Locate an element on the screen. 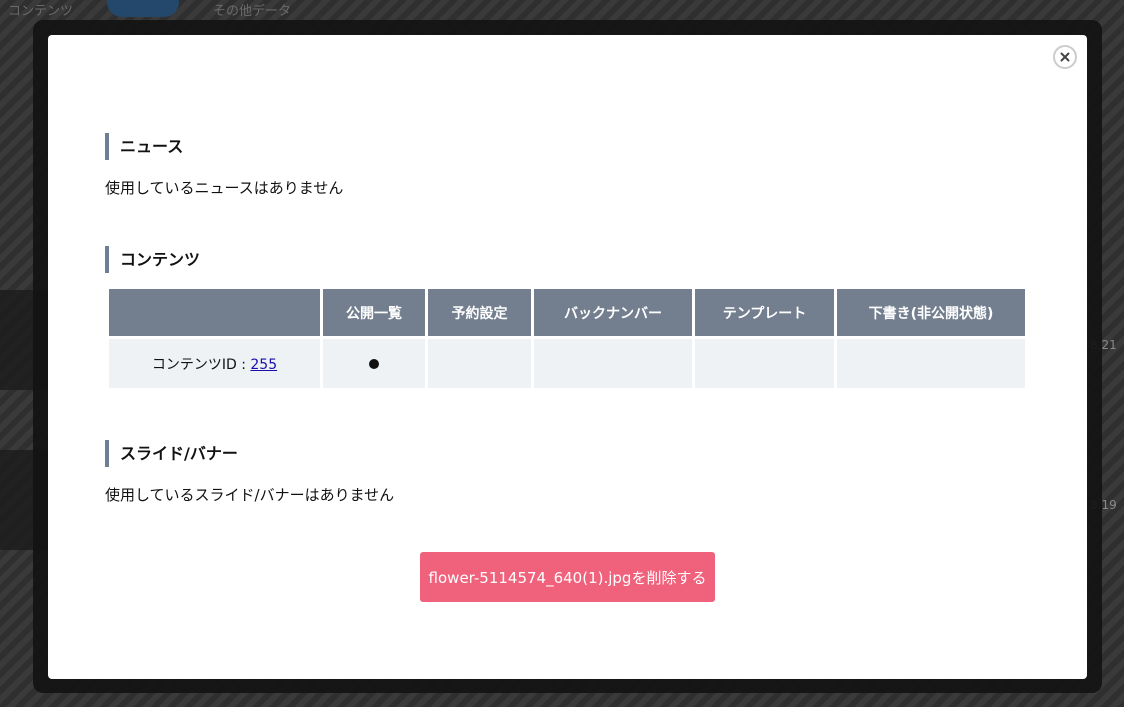  bg-tab-other: その他データ is located at coordinates (252, 11).